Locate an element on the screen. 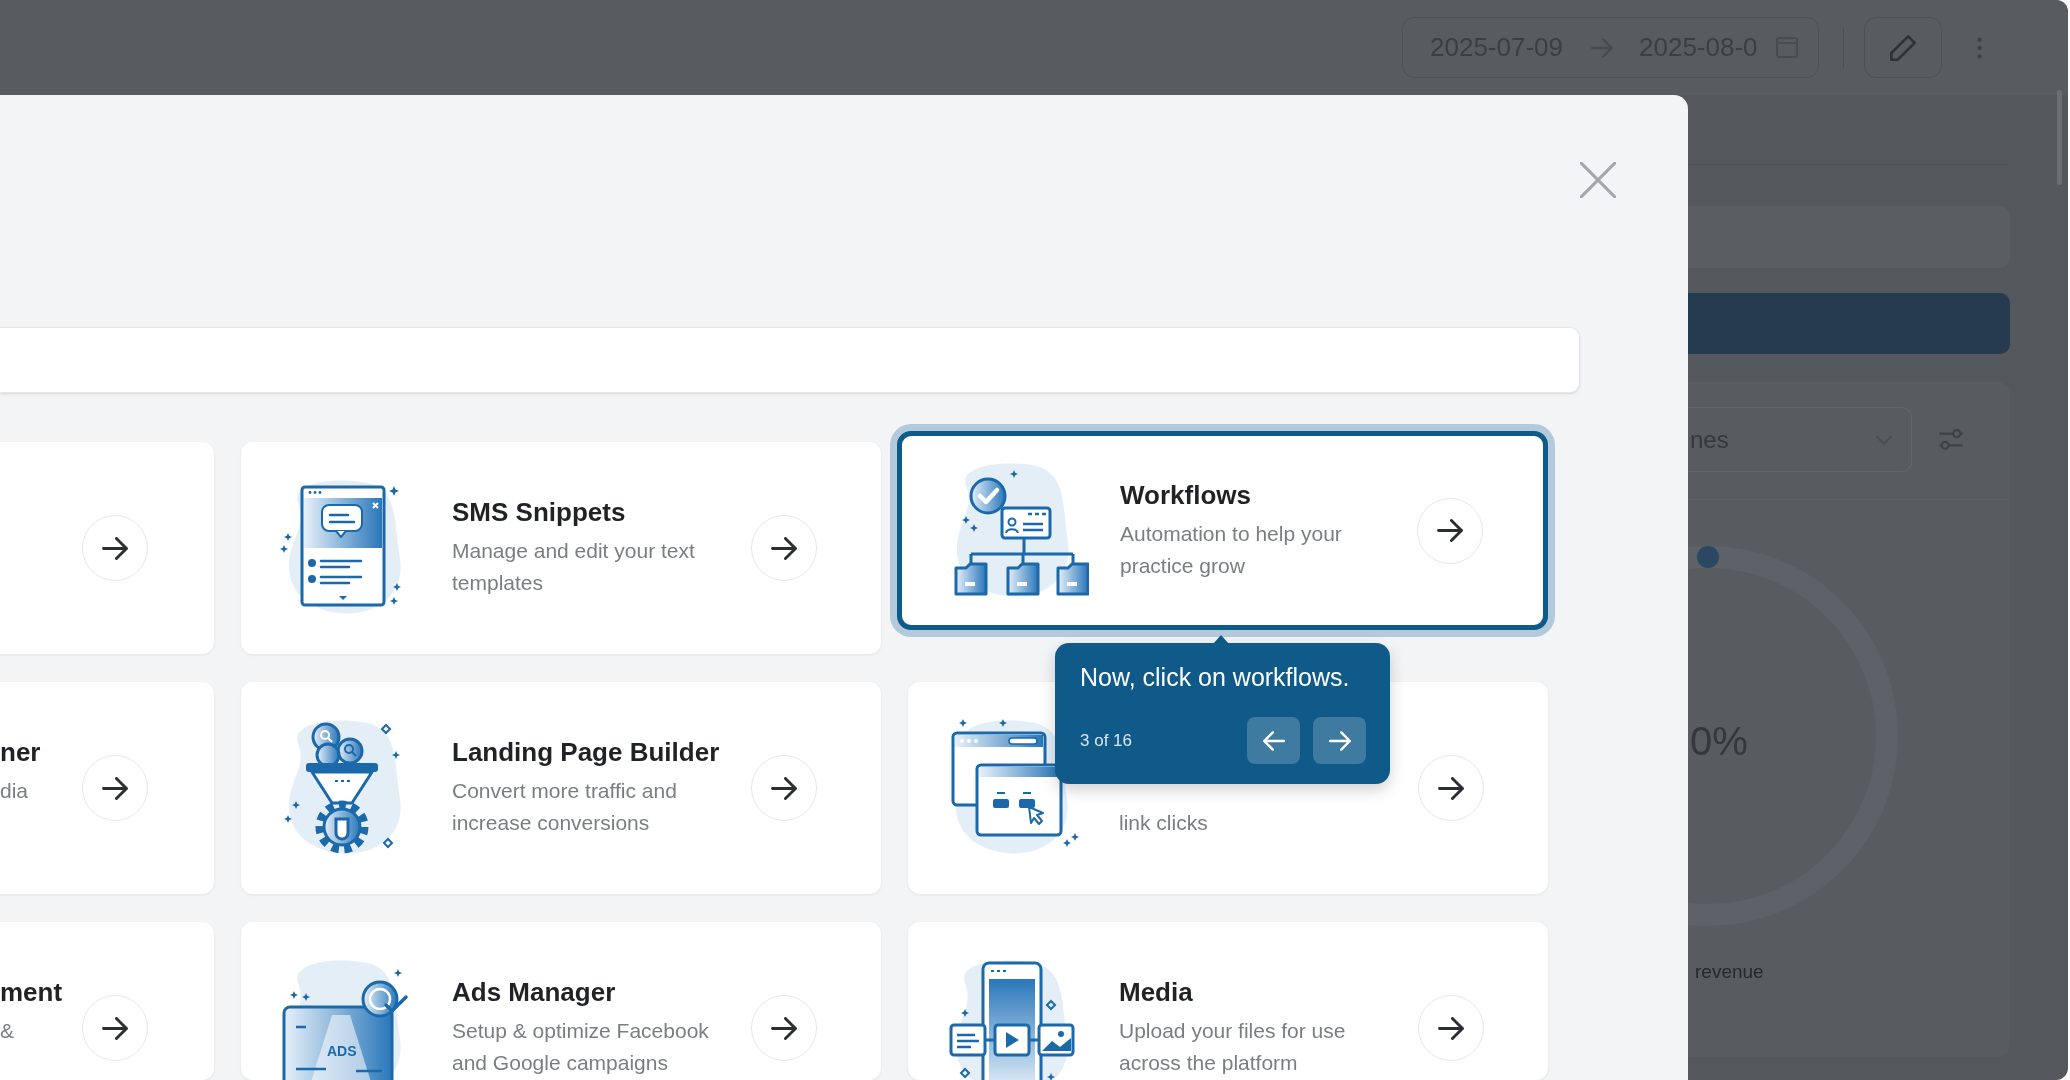 This screenshot has width=2070, height=1080. next-button is located at coordinates (1339, 740).